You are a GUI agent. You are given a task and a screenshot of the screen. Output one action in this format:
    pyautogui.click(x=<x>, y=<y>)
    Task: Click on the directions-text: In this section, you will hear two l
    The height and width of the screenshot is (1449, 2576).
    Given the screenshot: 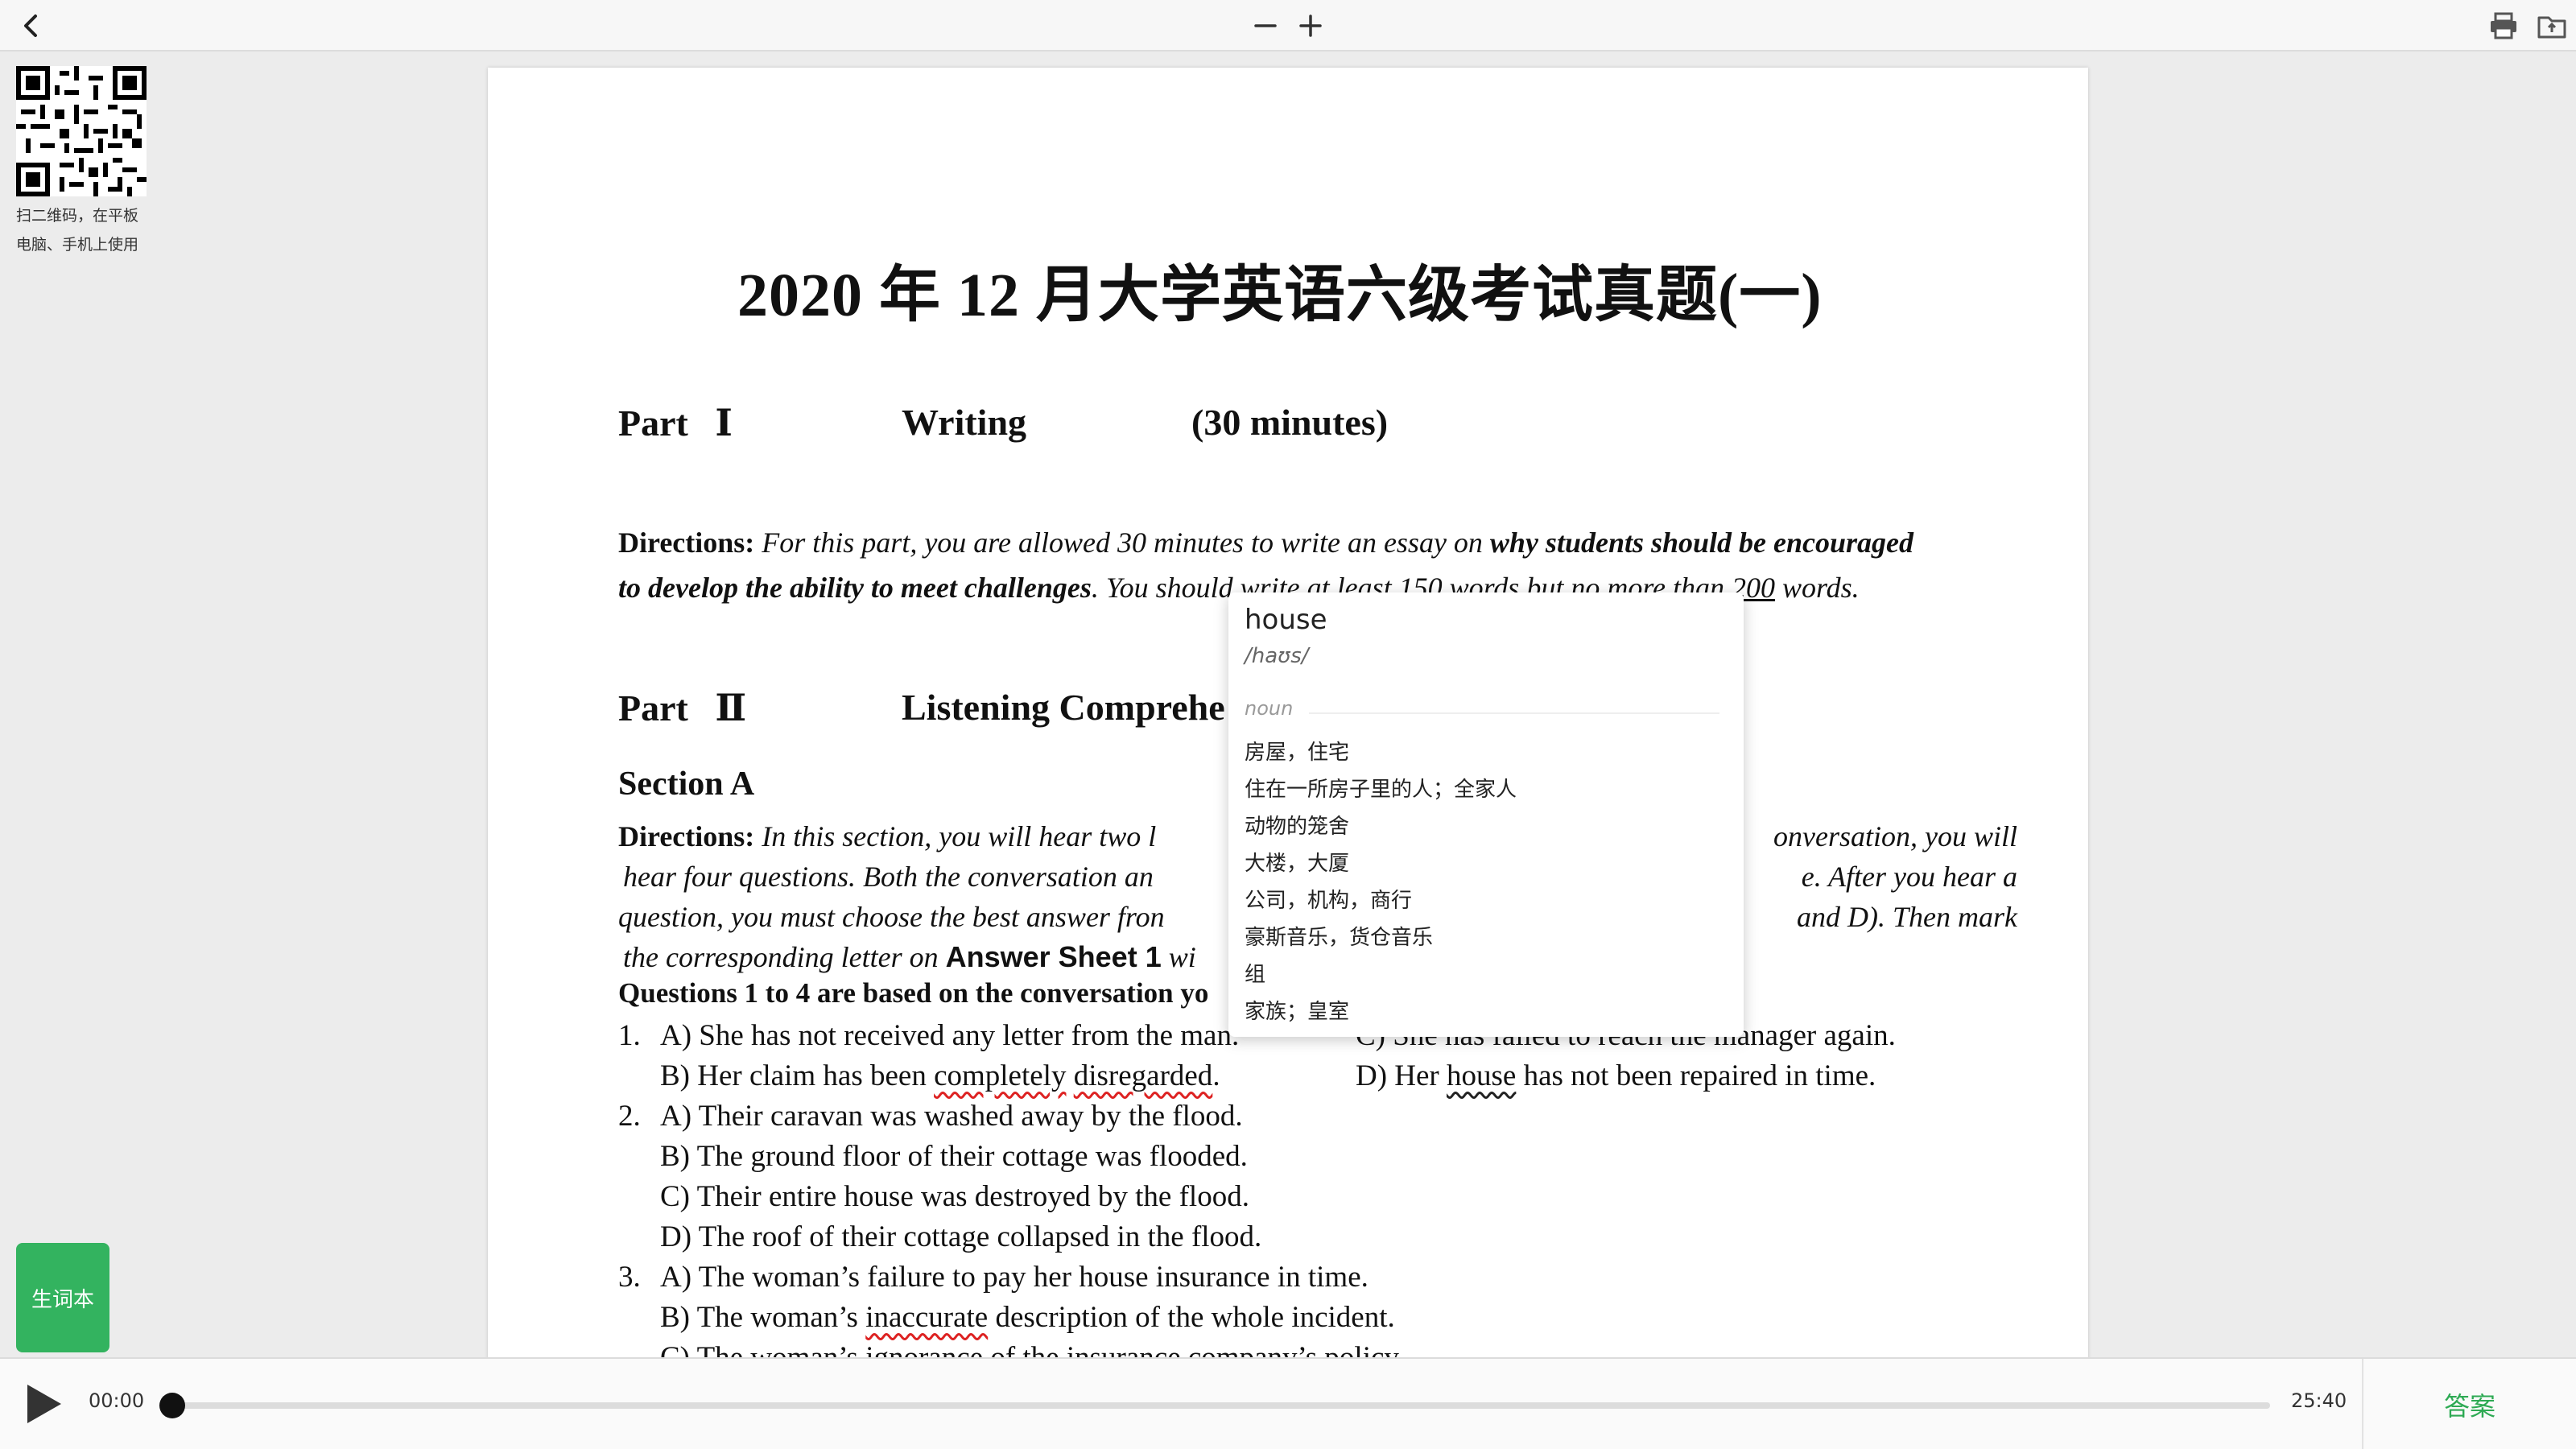 What is the action you would take?
    pyautogui.click(x=955, y=836)
    